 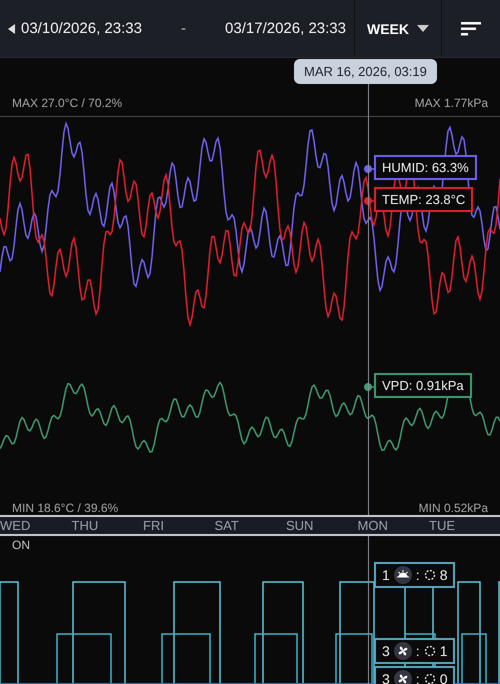 I want to click on humid-readout: HUMID: 63.3%, so click(x=425, y=167).